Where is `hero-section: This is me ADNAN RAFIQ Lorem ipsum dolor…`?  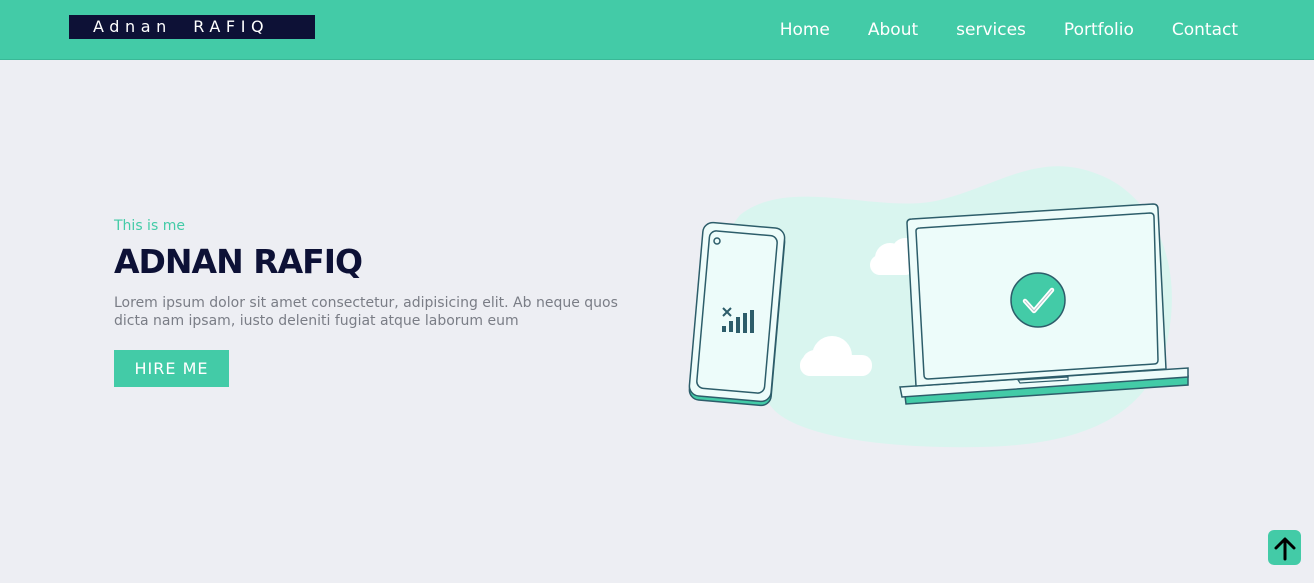 hero-section: This is me ADNAN RAFIQ Lorem ipsum dolor… is located at coordinates (374, 301).